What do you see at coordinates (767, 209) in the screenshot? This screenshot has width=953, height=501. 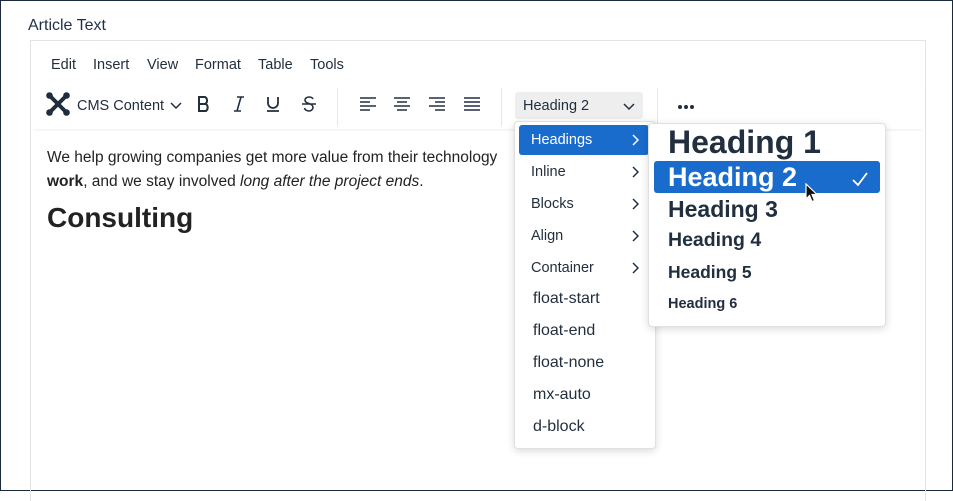 I see `menu-item-heading-3: Heading 3` at bounding box center [767, 209].